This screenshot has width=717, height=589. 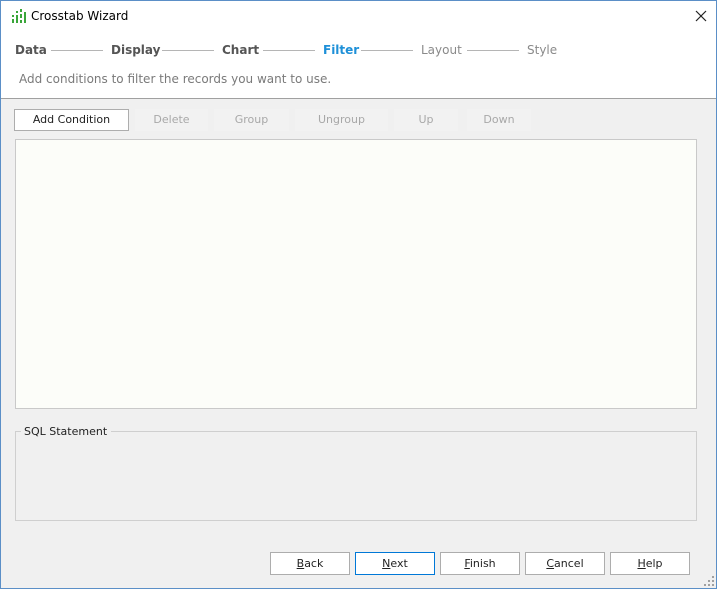 I want to click on close-icon, so click(x=701, y=16).